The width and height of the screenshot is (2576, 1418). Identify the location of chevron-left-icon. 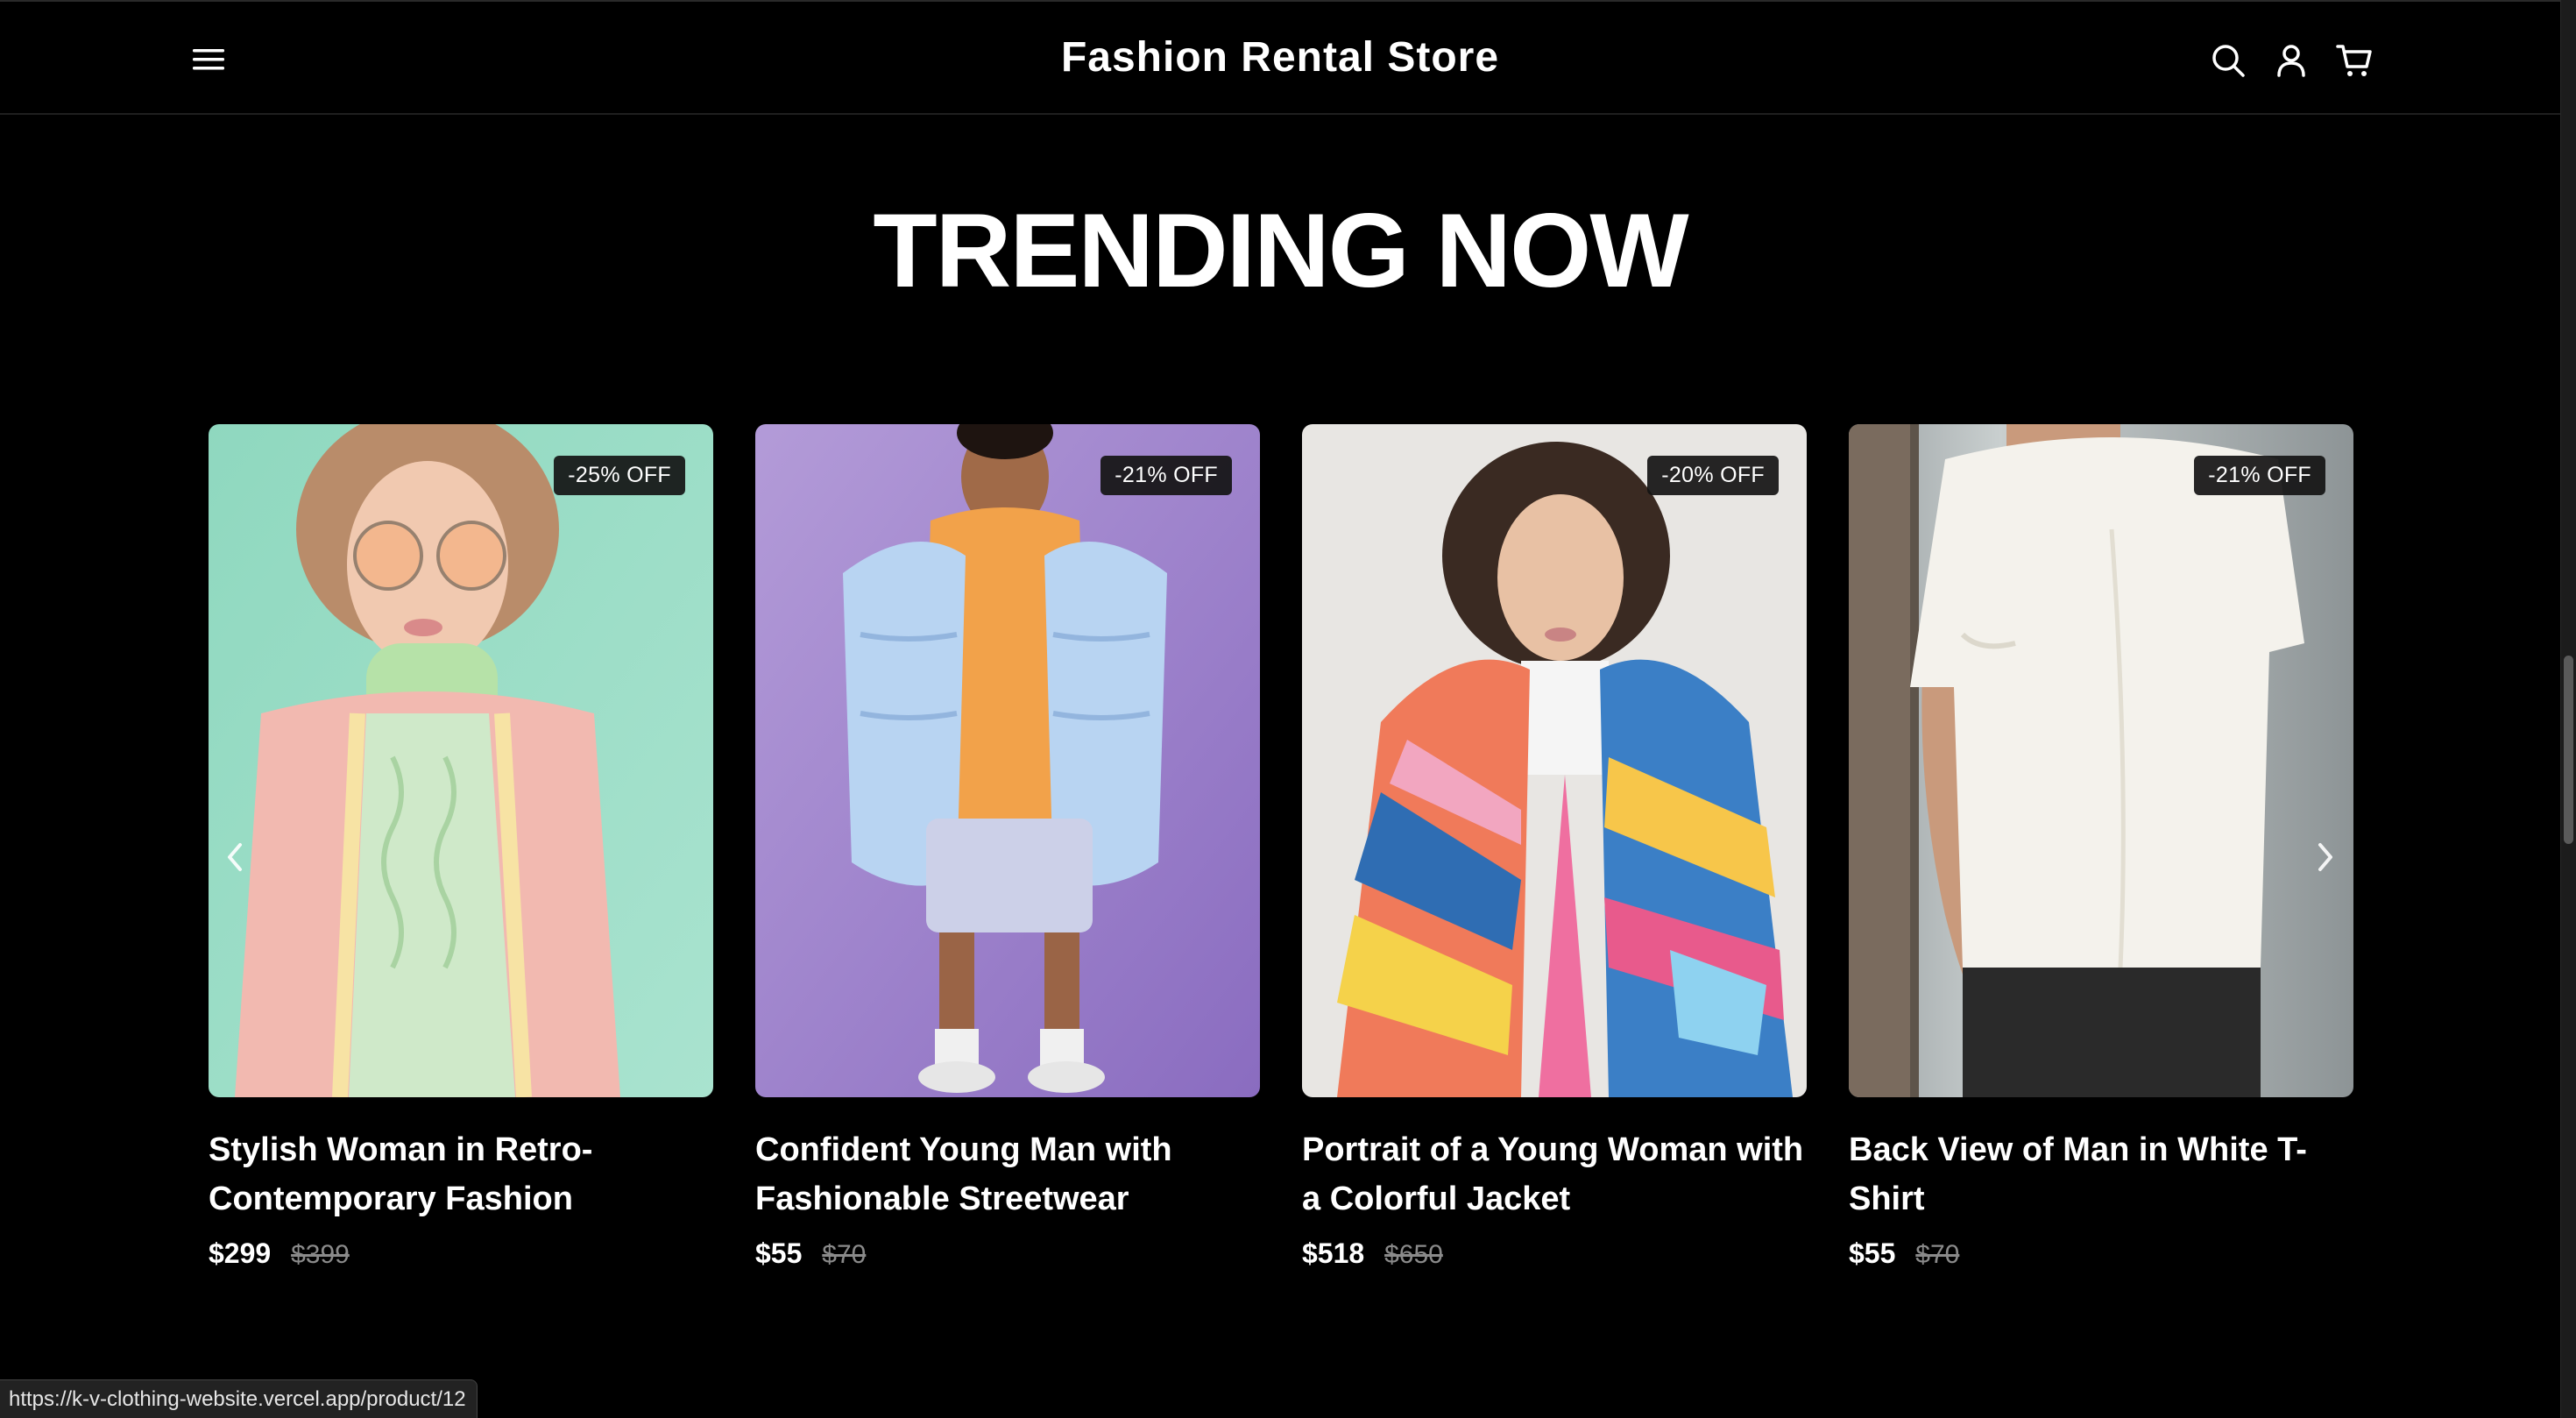
(234, 857).